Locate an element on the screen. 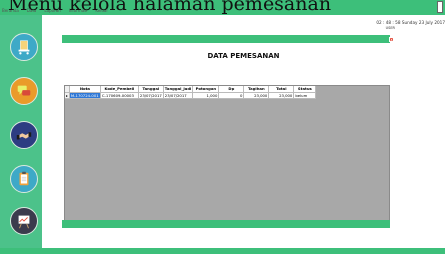 The height and width of the screenshot is (254, 445). nav-button-clipboard is located at coordinates (24, 179).